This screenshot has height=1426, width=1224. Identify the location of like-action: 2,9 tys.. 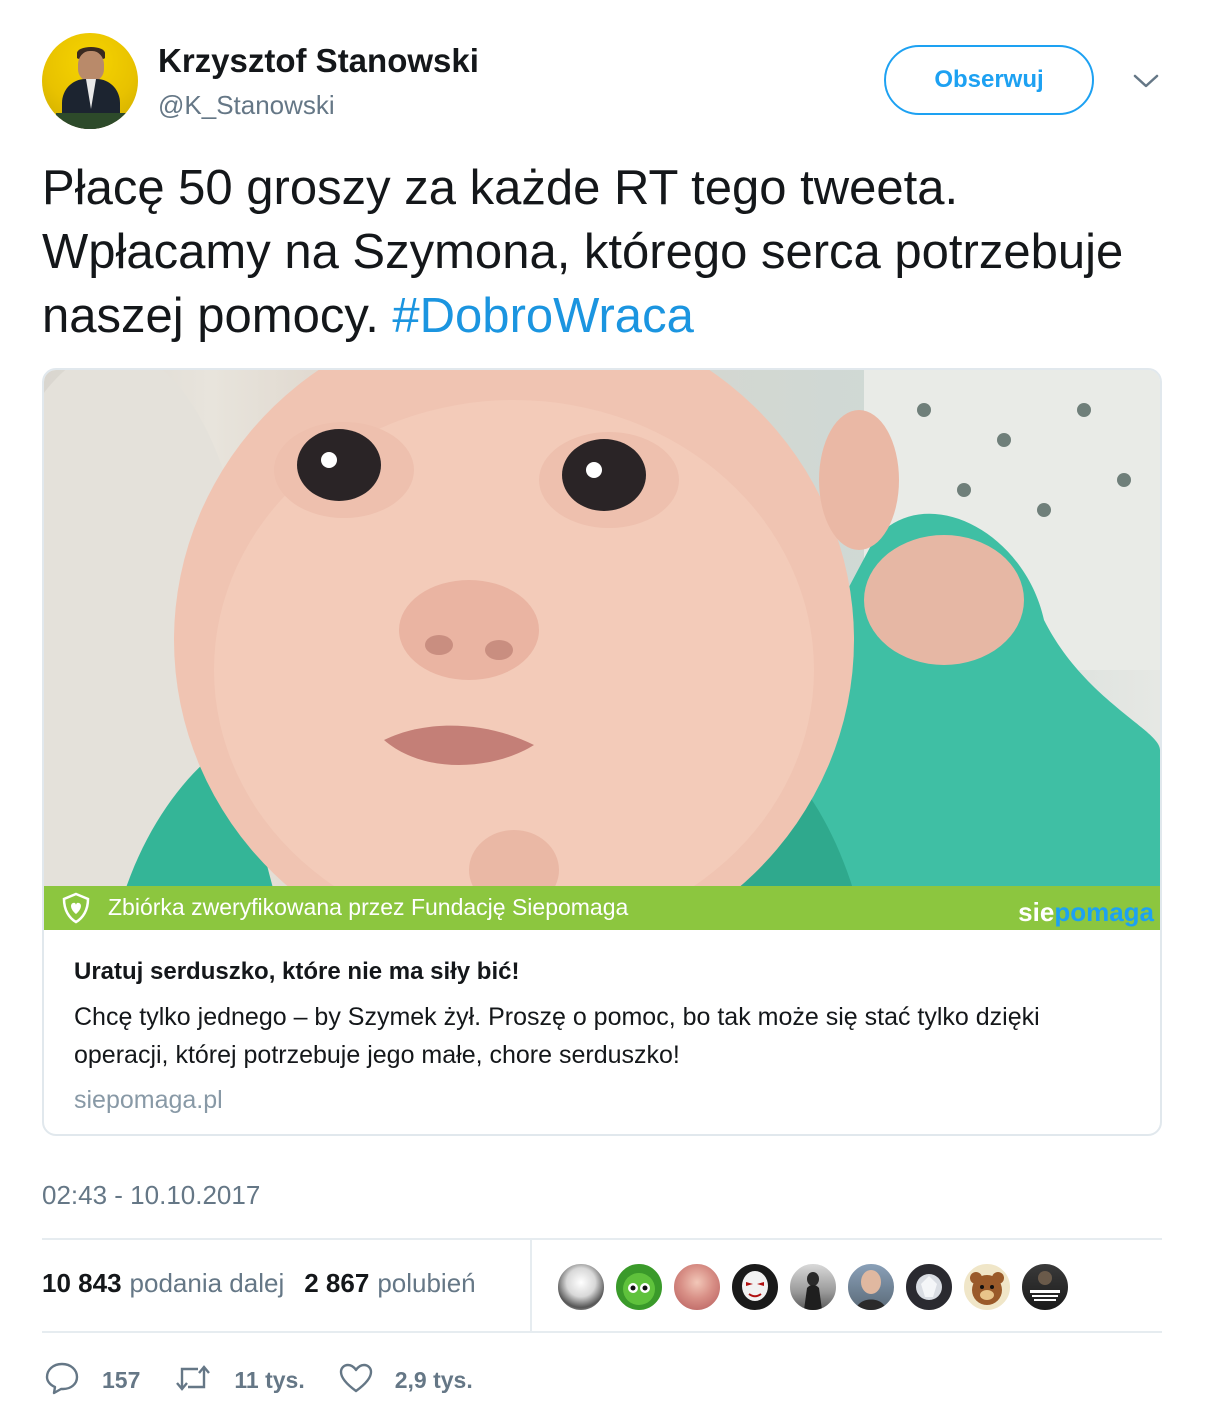
(406, 1380).